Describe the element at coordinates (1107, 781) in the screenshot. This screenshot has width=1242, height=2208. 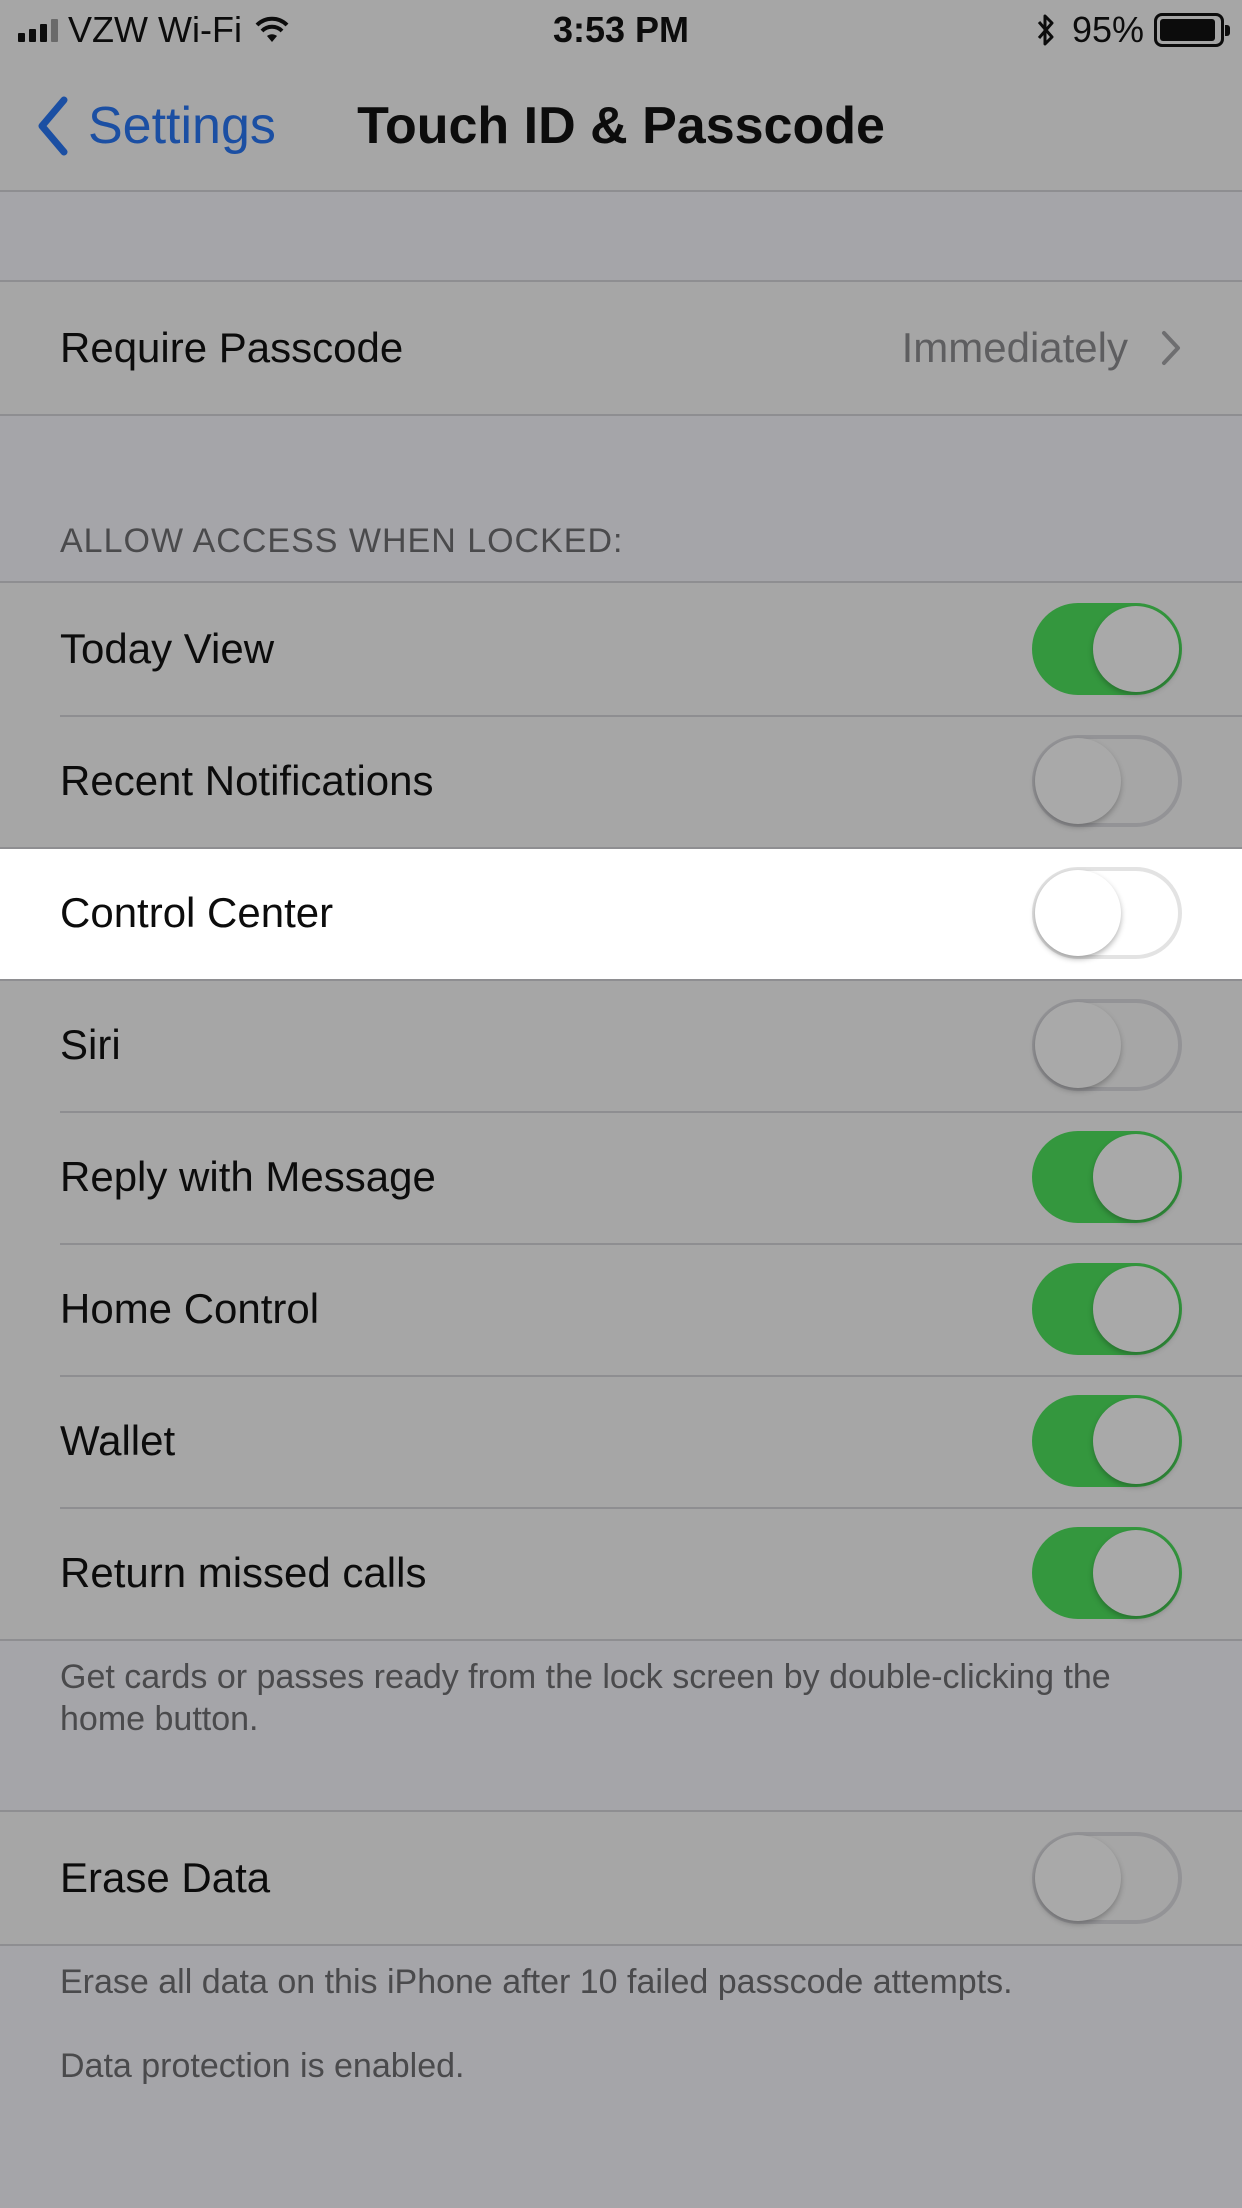
I see `recent-notifications-toggle` at that location.